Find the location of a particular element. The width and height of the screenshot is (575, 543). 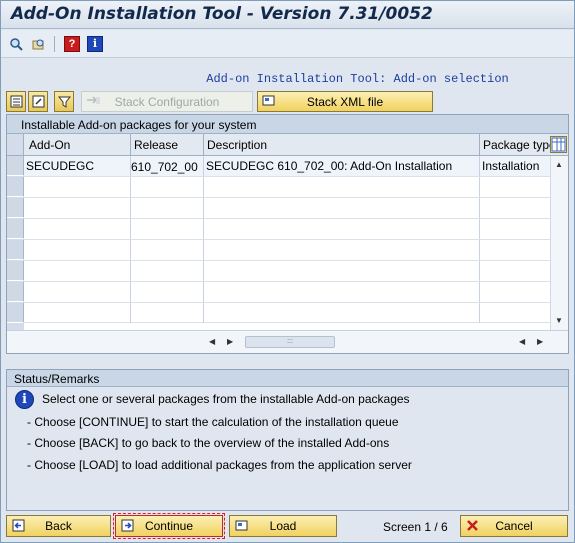

continue-button: Continue is located at coordinates (169, 526).